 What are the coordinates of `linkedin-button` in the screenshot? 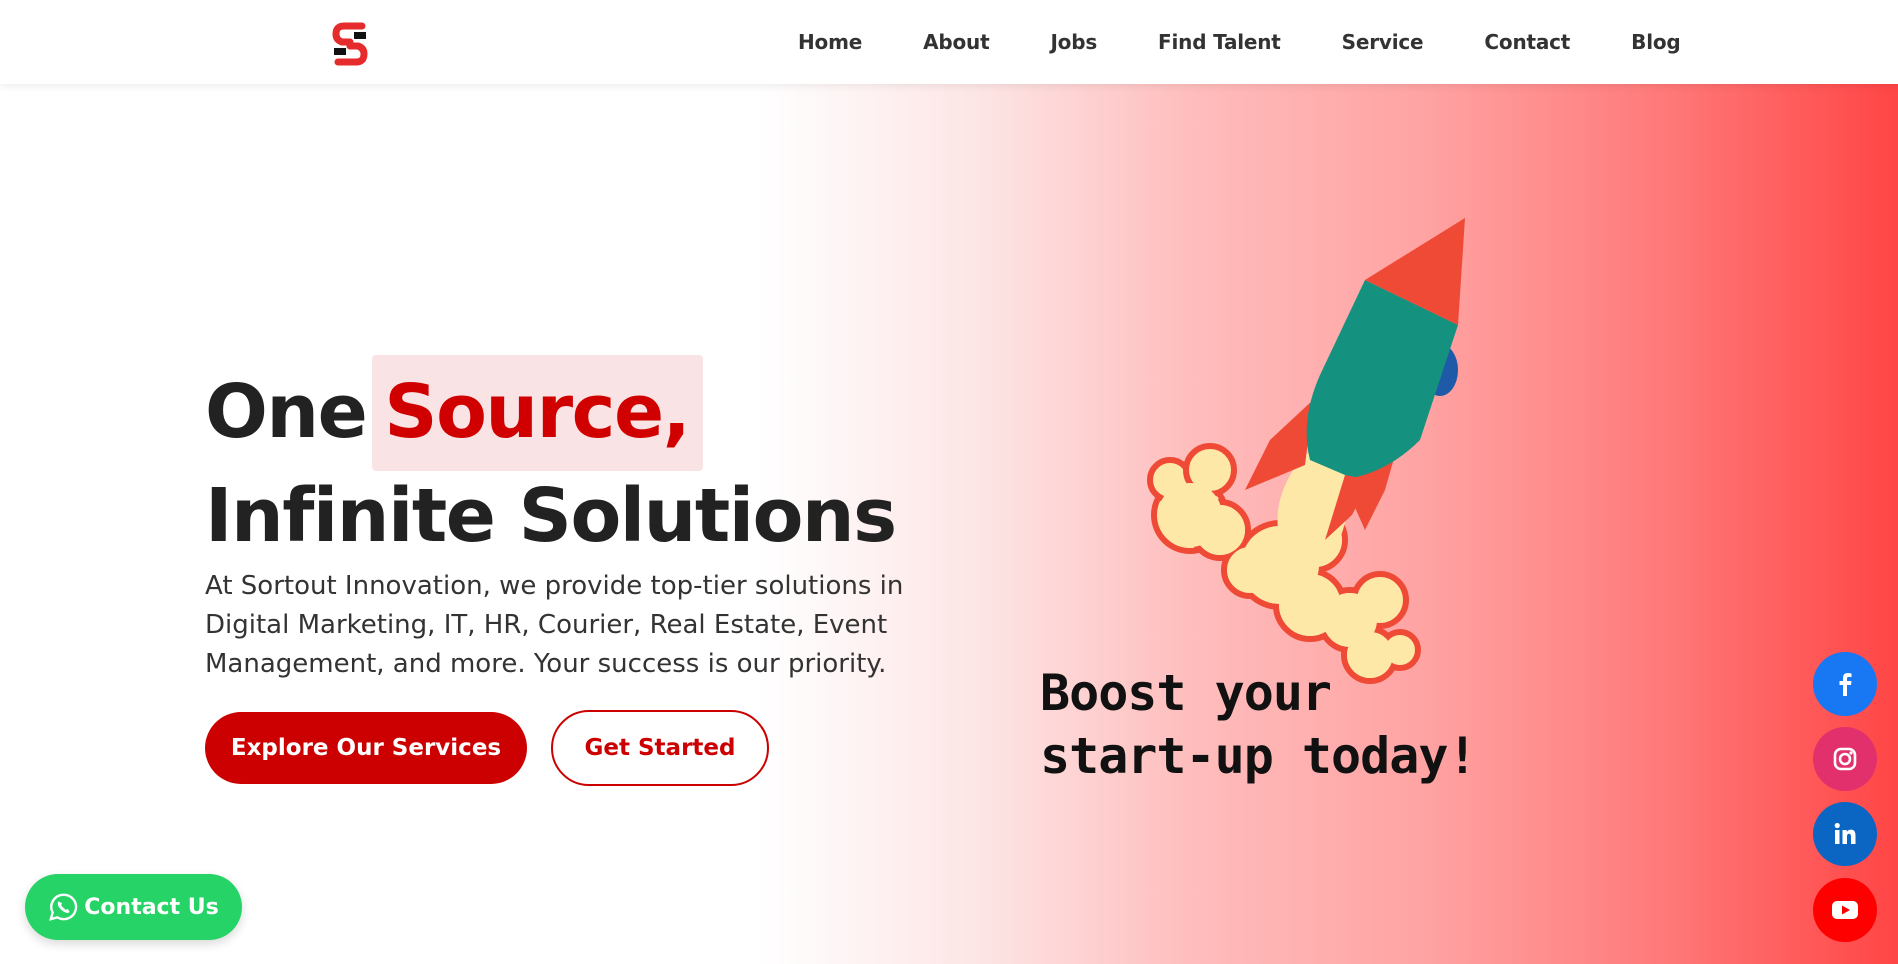 It's located at (1845, 834).